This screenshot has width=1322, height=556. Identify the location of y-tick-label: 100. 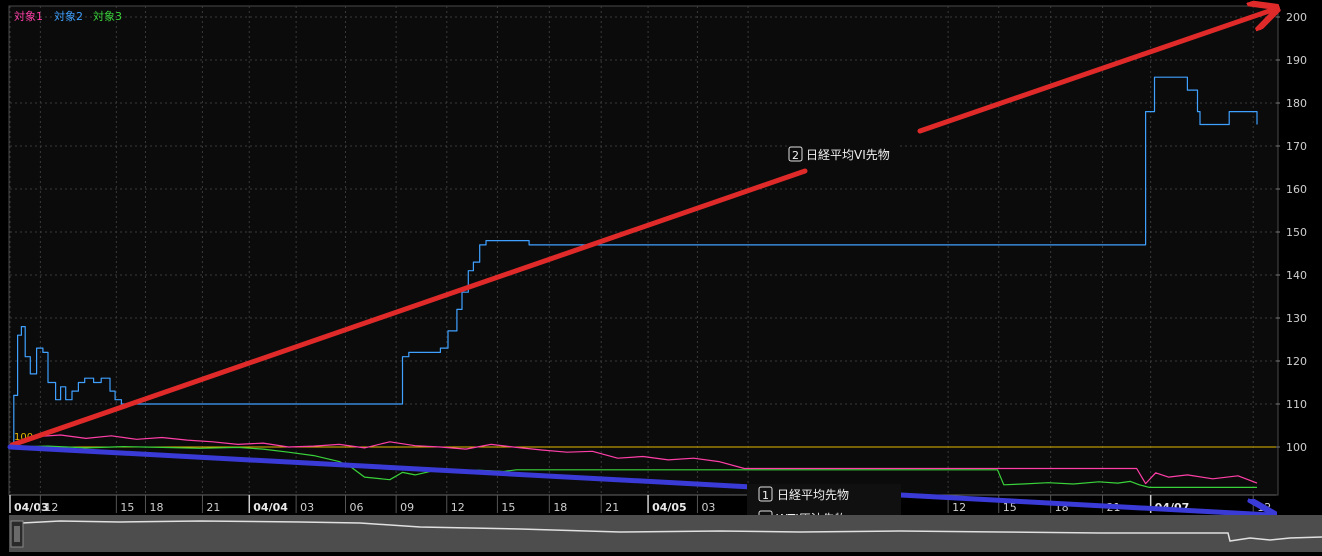
(1296, 447).